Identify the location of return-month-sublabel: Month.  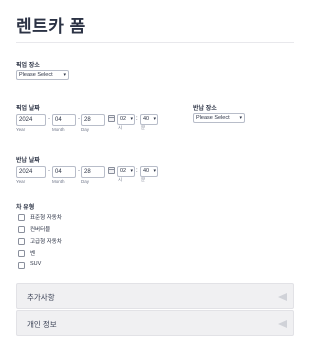
(58, 181).